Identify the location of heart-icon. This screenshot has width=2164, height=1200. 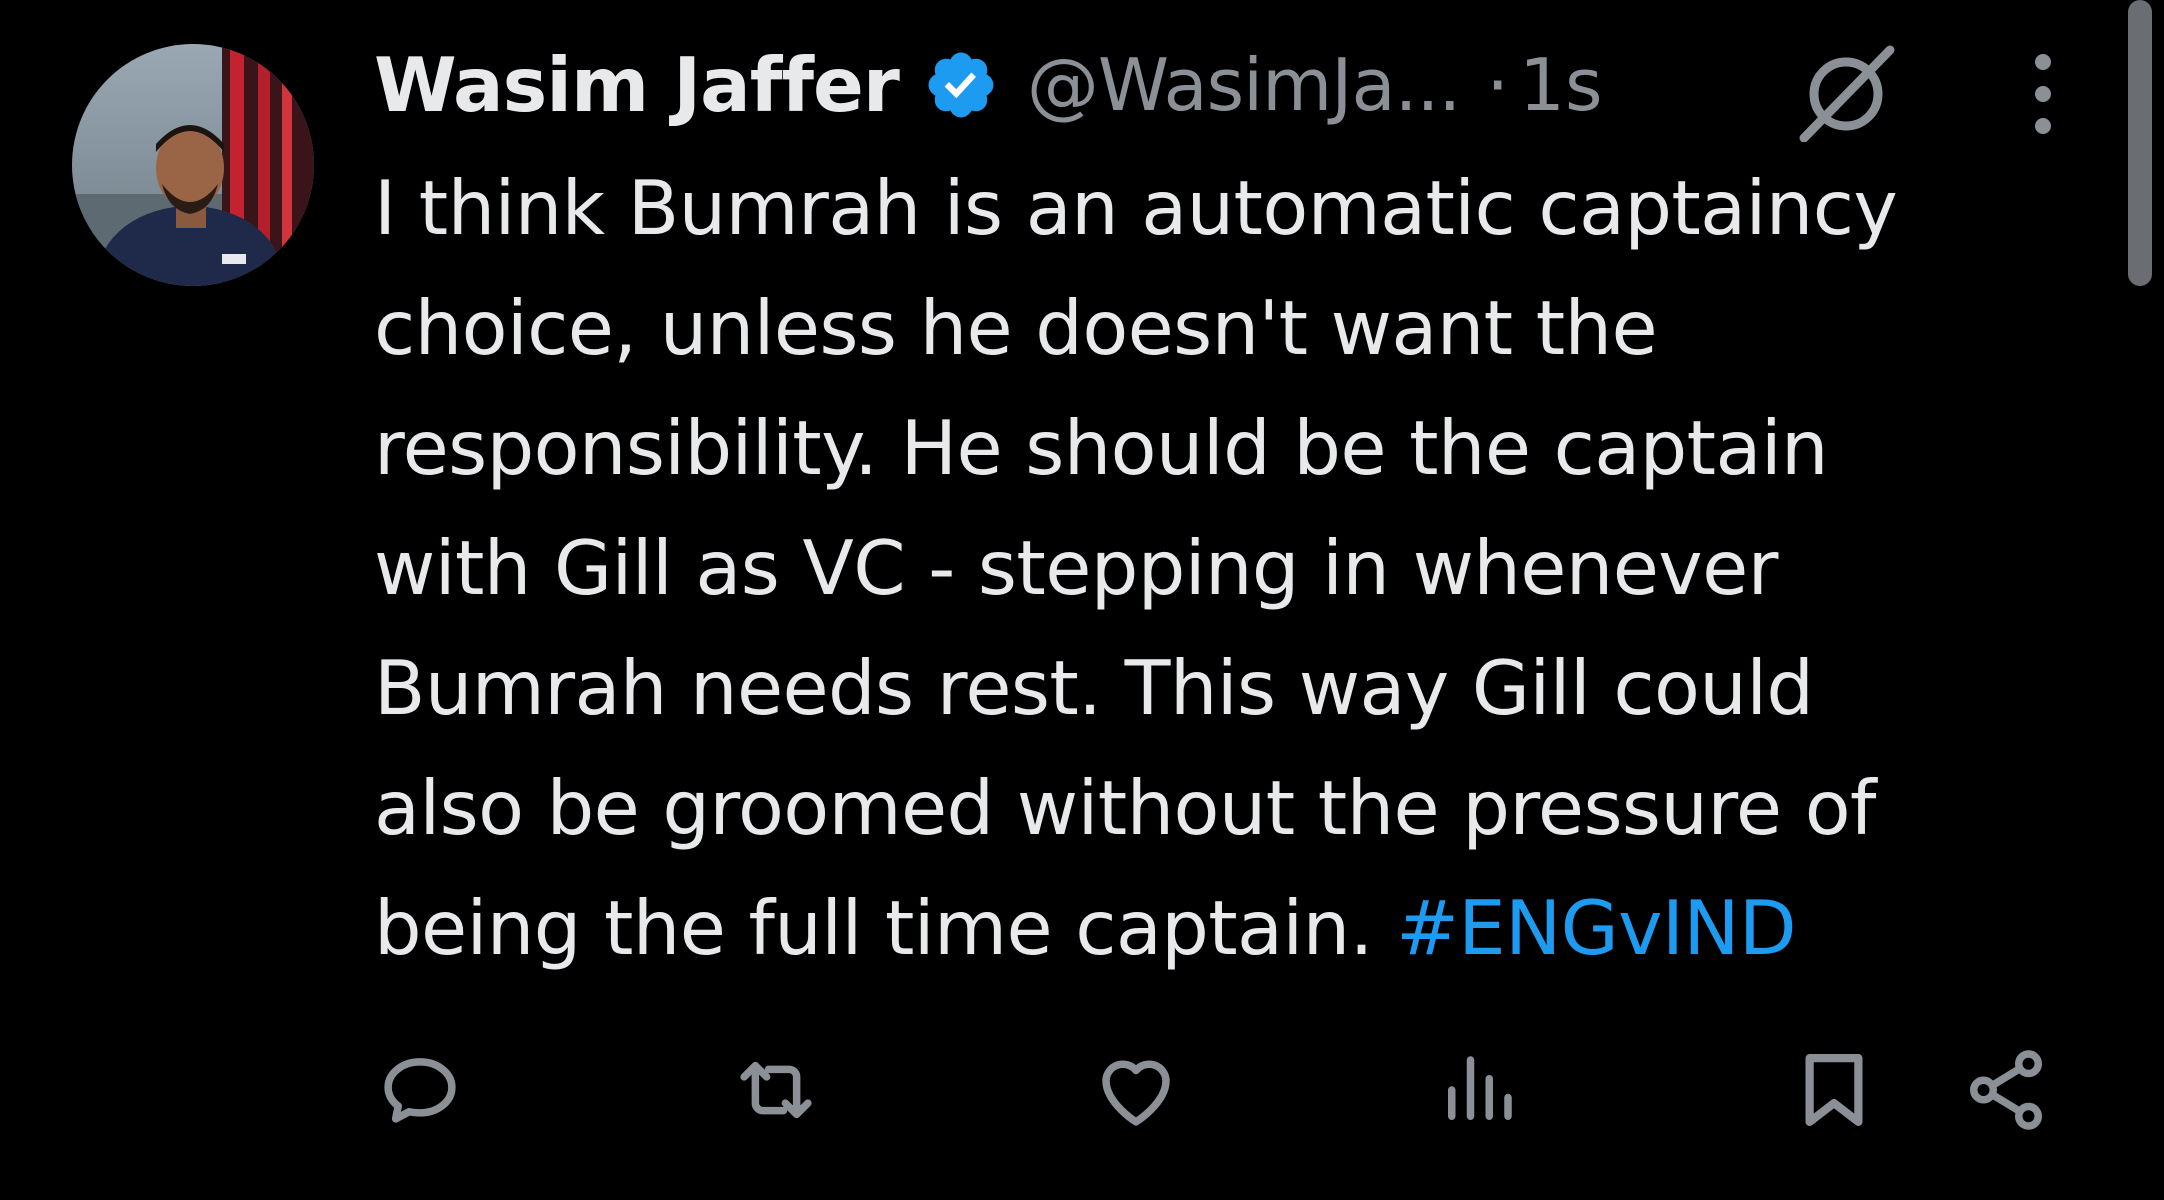
(1136, 1093).